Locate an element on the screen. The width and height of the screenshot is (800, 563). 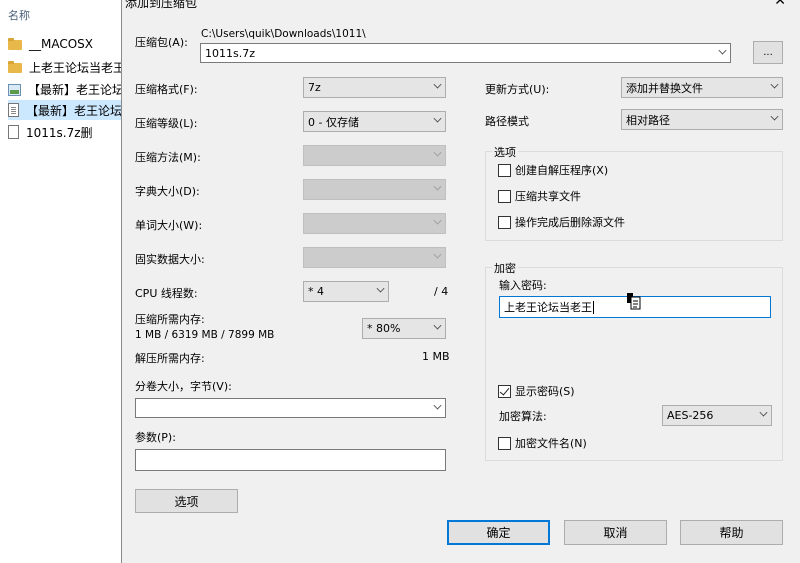
update-mode-value: 添加并替换文件 is located at coordinates (664, 88).